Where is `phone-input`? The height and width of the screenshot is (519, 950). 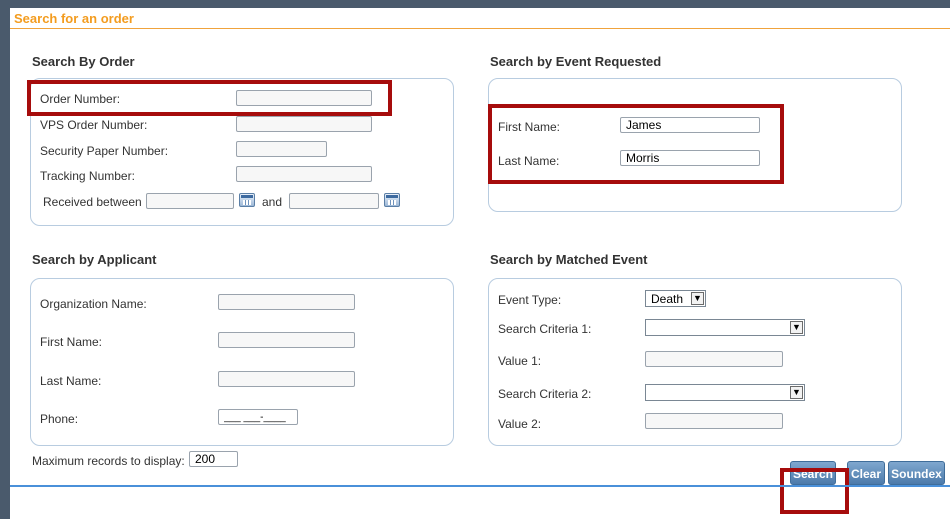
phone-input is located at coordinates (258, 417).